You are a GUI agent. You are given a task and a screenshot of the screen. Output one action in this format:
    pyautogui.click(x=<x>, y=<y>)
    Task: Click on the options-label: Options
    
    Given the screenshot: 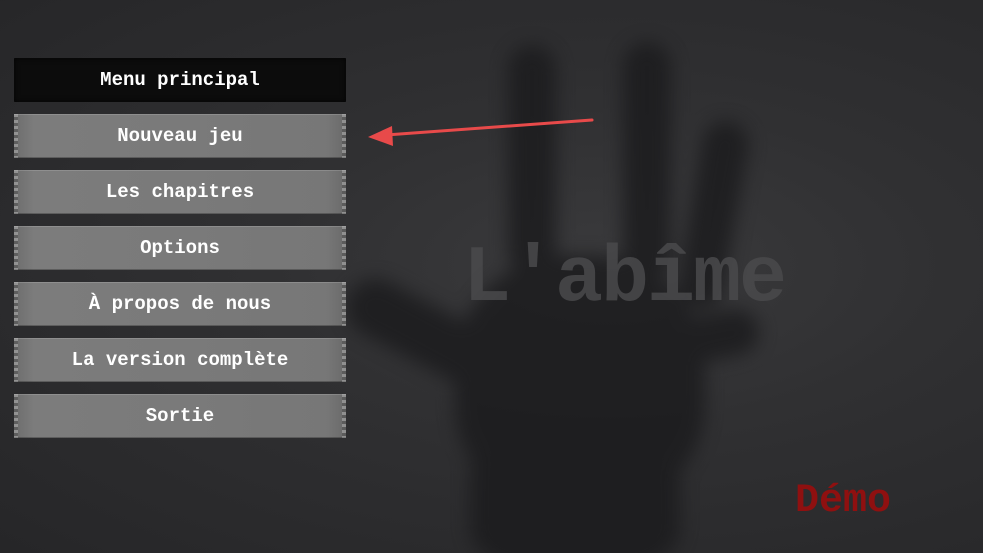 What is the action you would take?
    pyautogui.click(x=180, y=248)
    